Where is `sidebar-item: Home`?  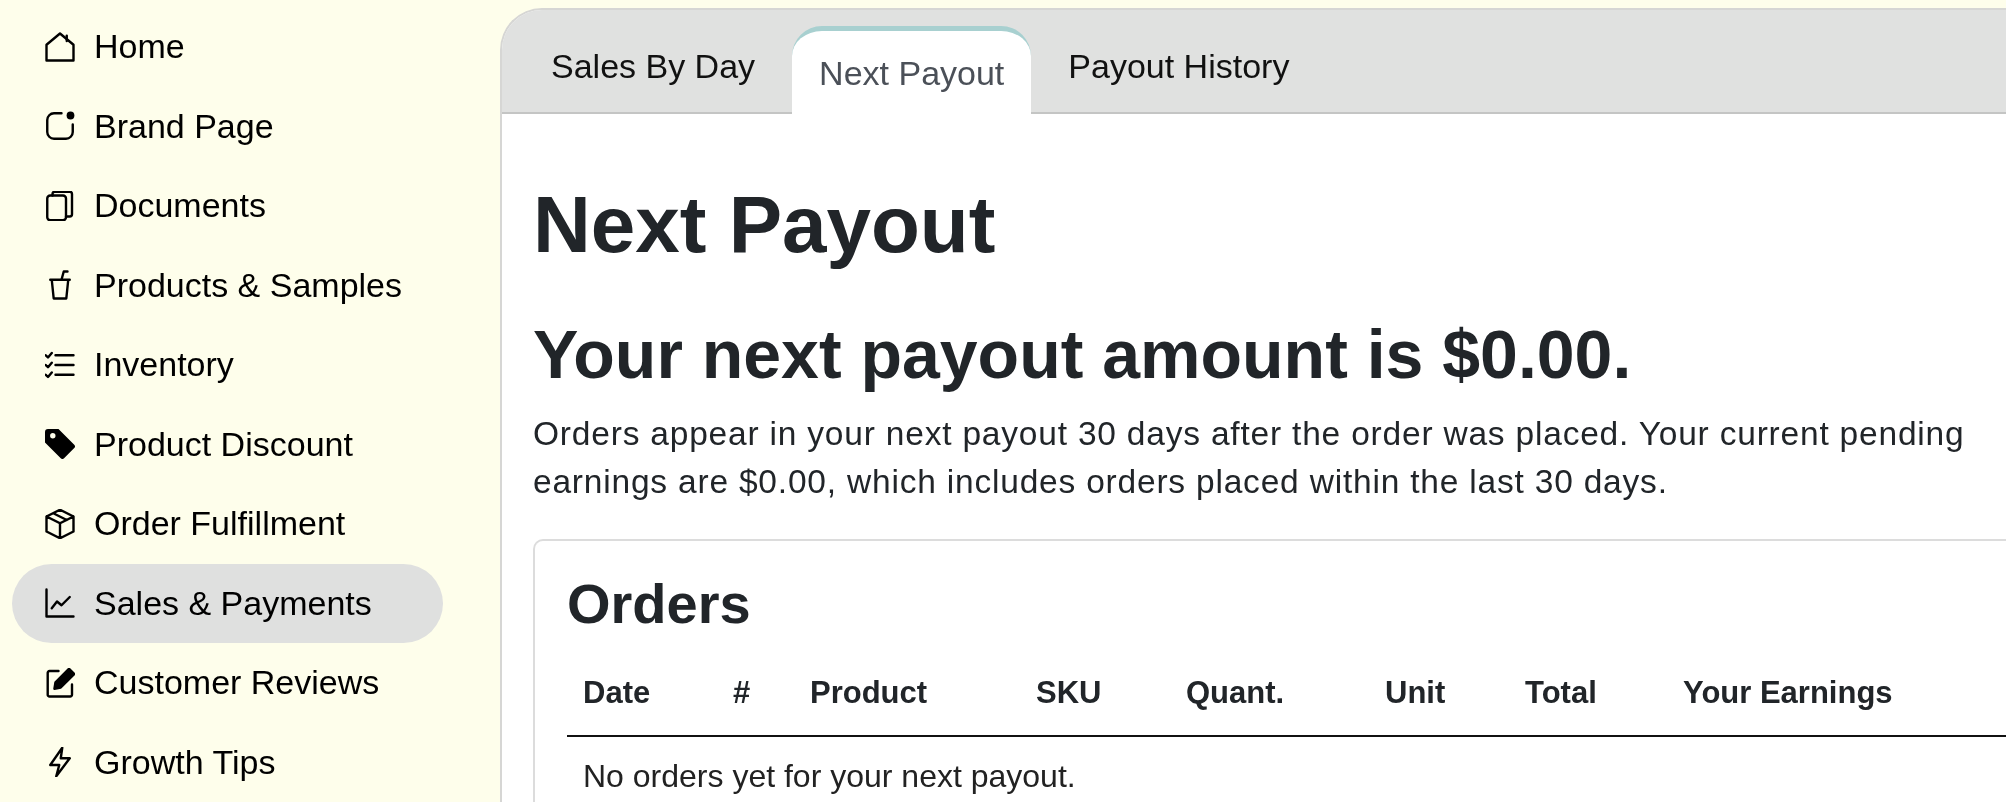 sidebar-item: Home is located at coordinates (227, 47).